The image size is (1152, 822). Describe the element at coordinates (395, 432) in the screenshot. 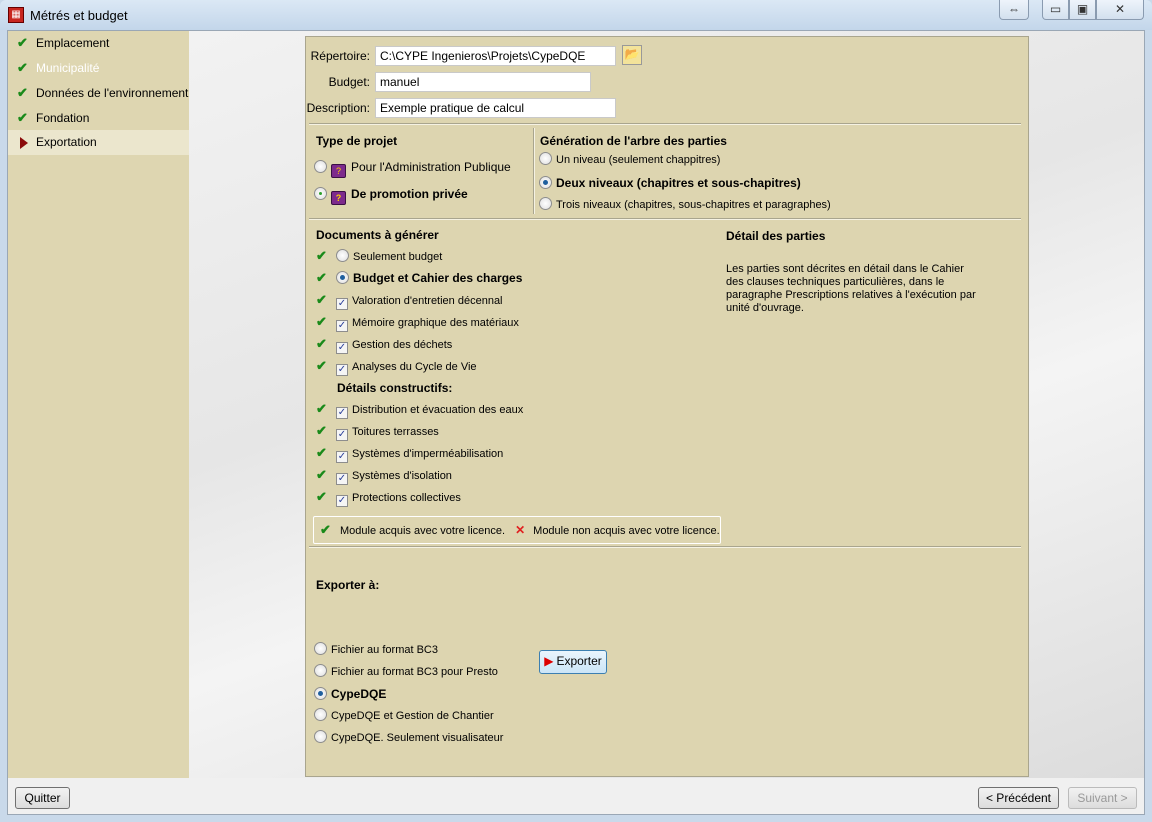

I see `option-label: Toitures terrasses` at that location.